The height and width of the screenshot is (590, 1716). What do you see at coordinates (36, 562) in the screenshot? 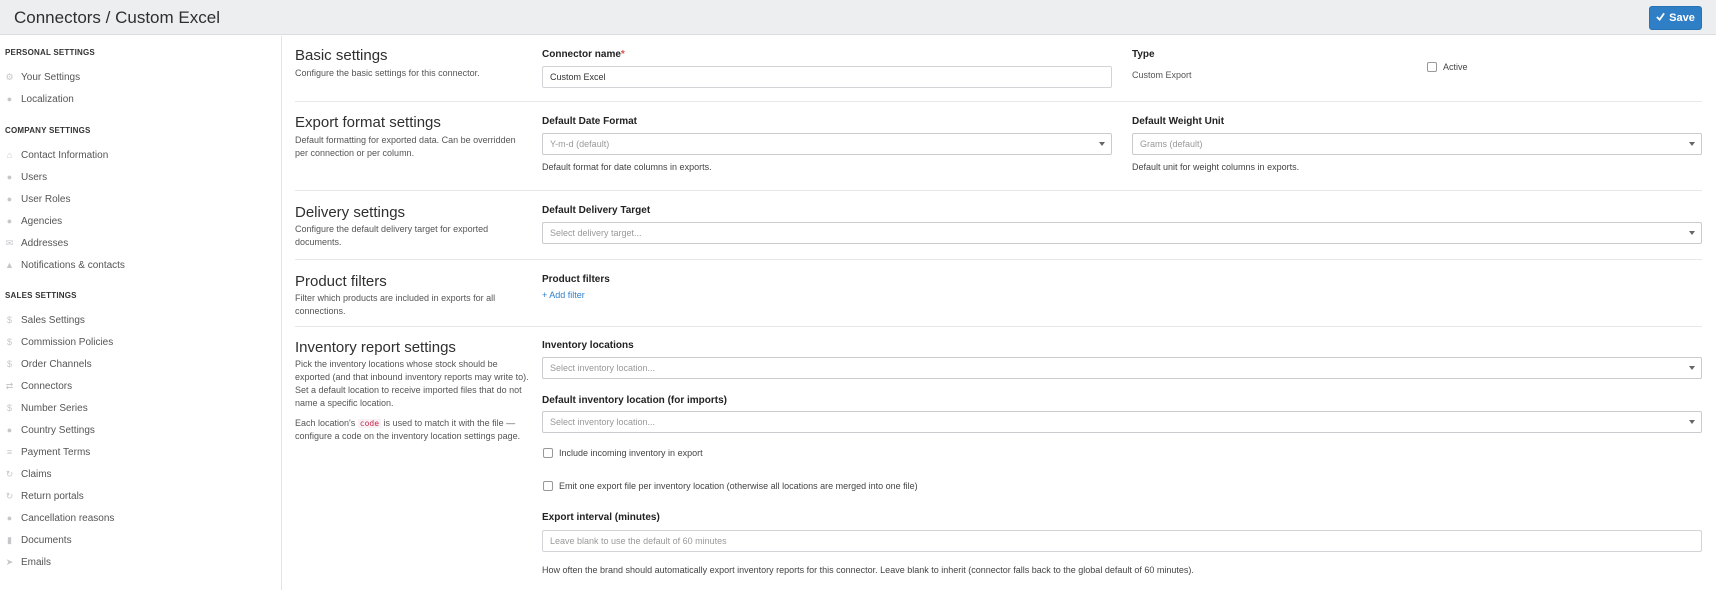
I see `sidebar-item-label: Emails` at bounding box center [36, 562].